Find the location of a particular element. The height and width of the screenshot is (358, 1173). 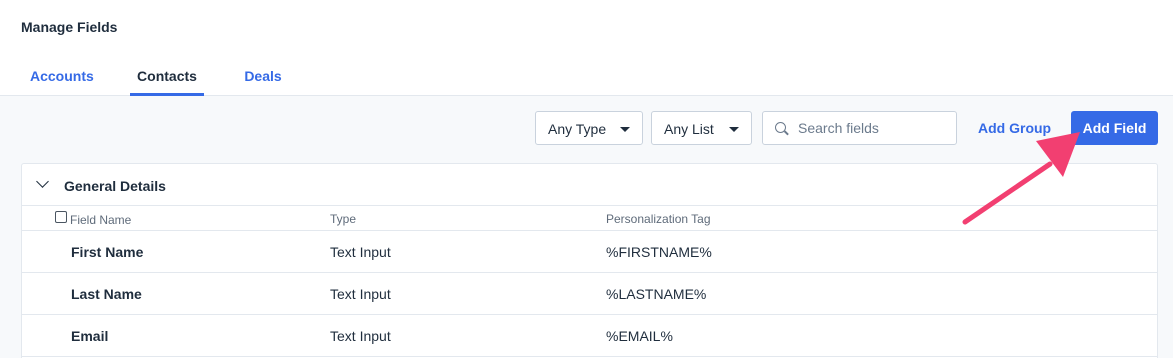

tab-deals: Deals is located at coordinates (263, 78).